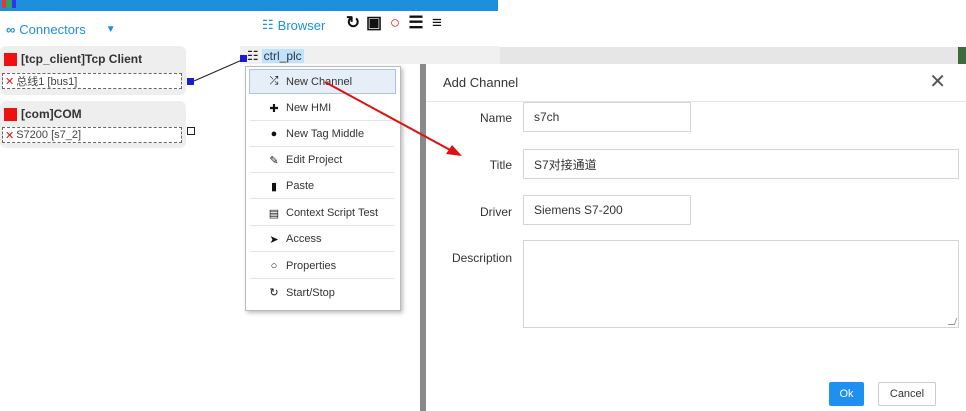 Image resolution: width=966 pixels, height=411 pixels. What do you see at coordinates (73, 59) in the screenshot?
I see `connector-title: [tcp_client]Tcp Client` at bounding box center [73, 59].